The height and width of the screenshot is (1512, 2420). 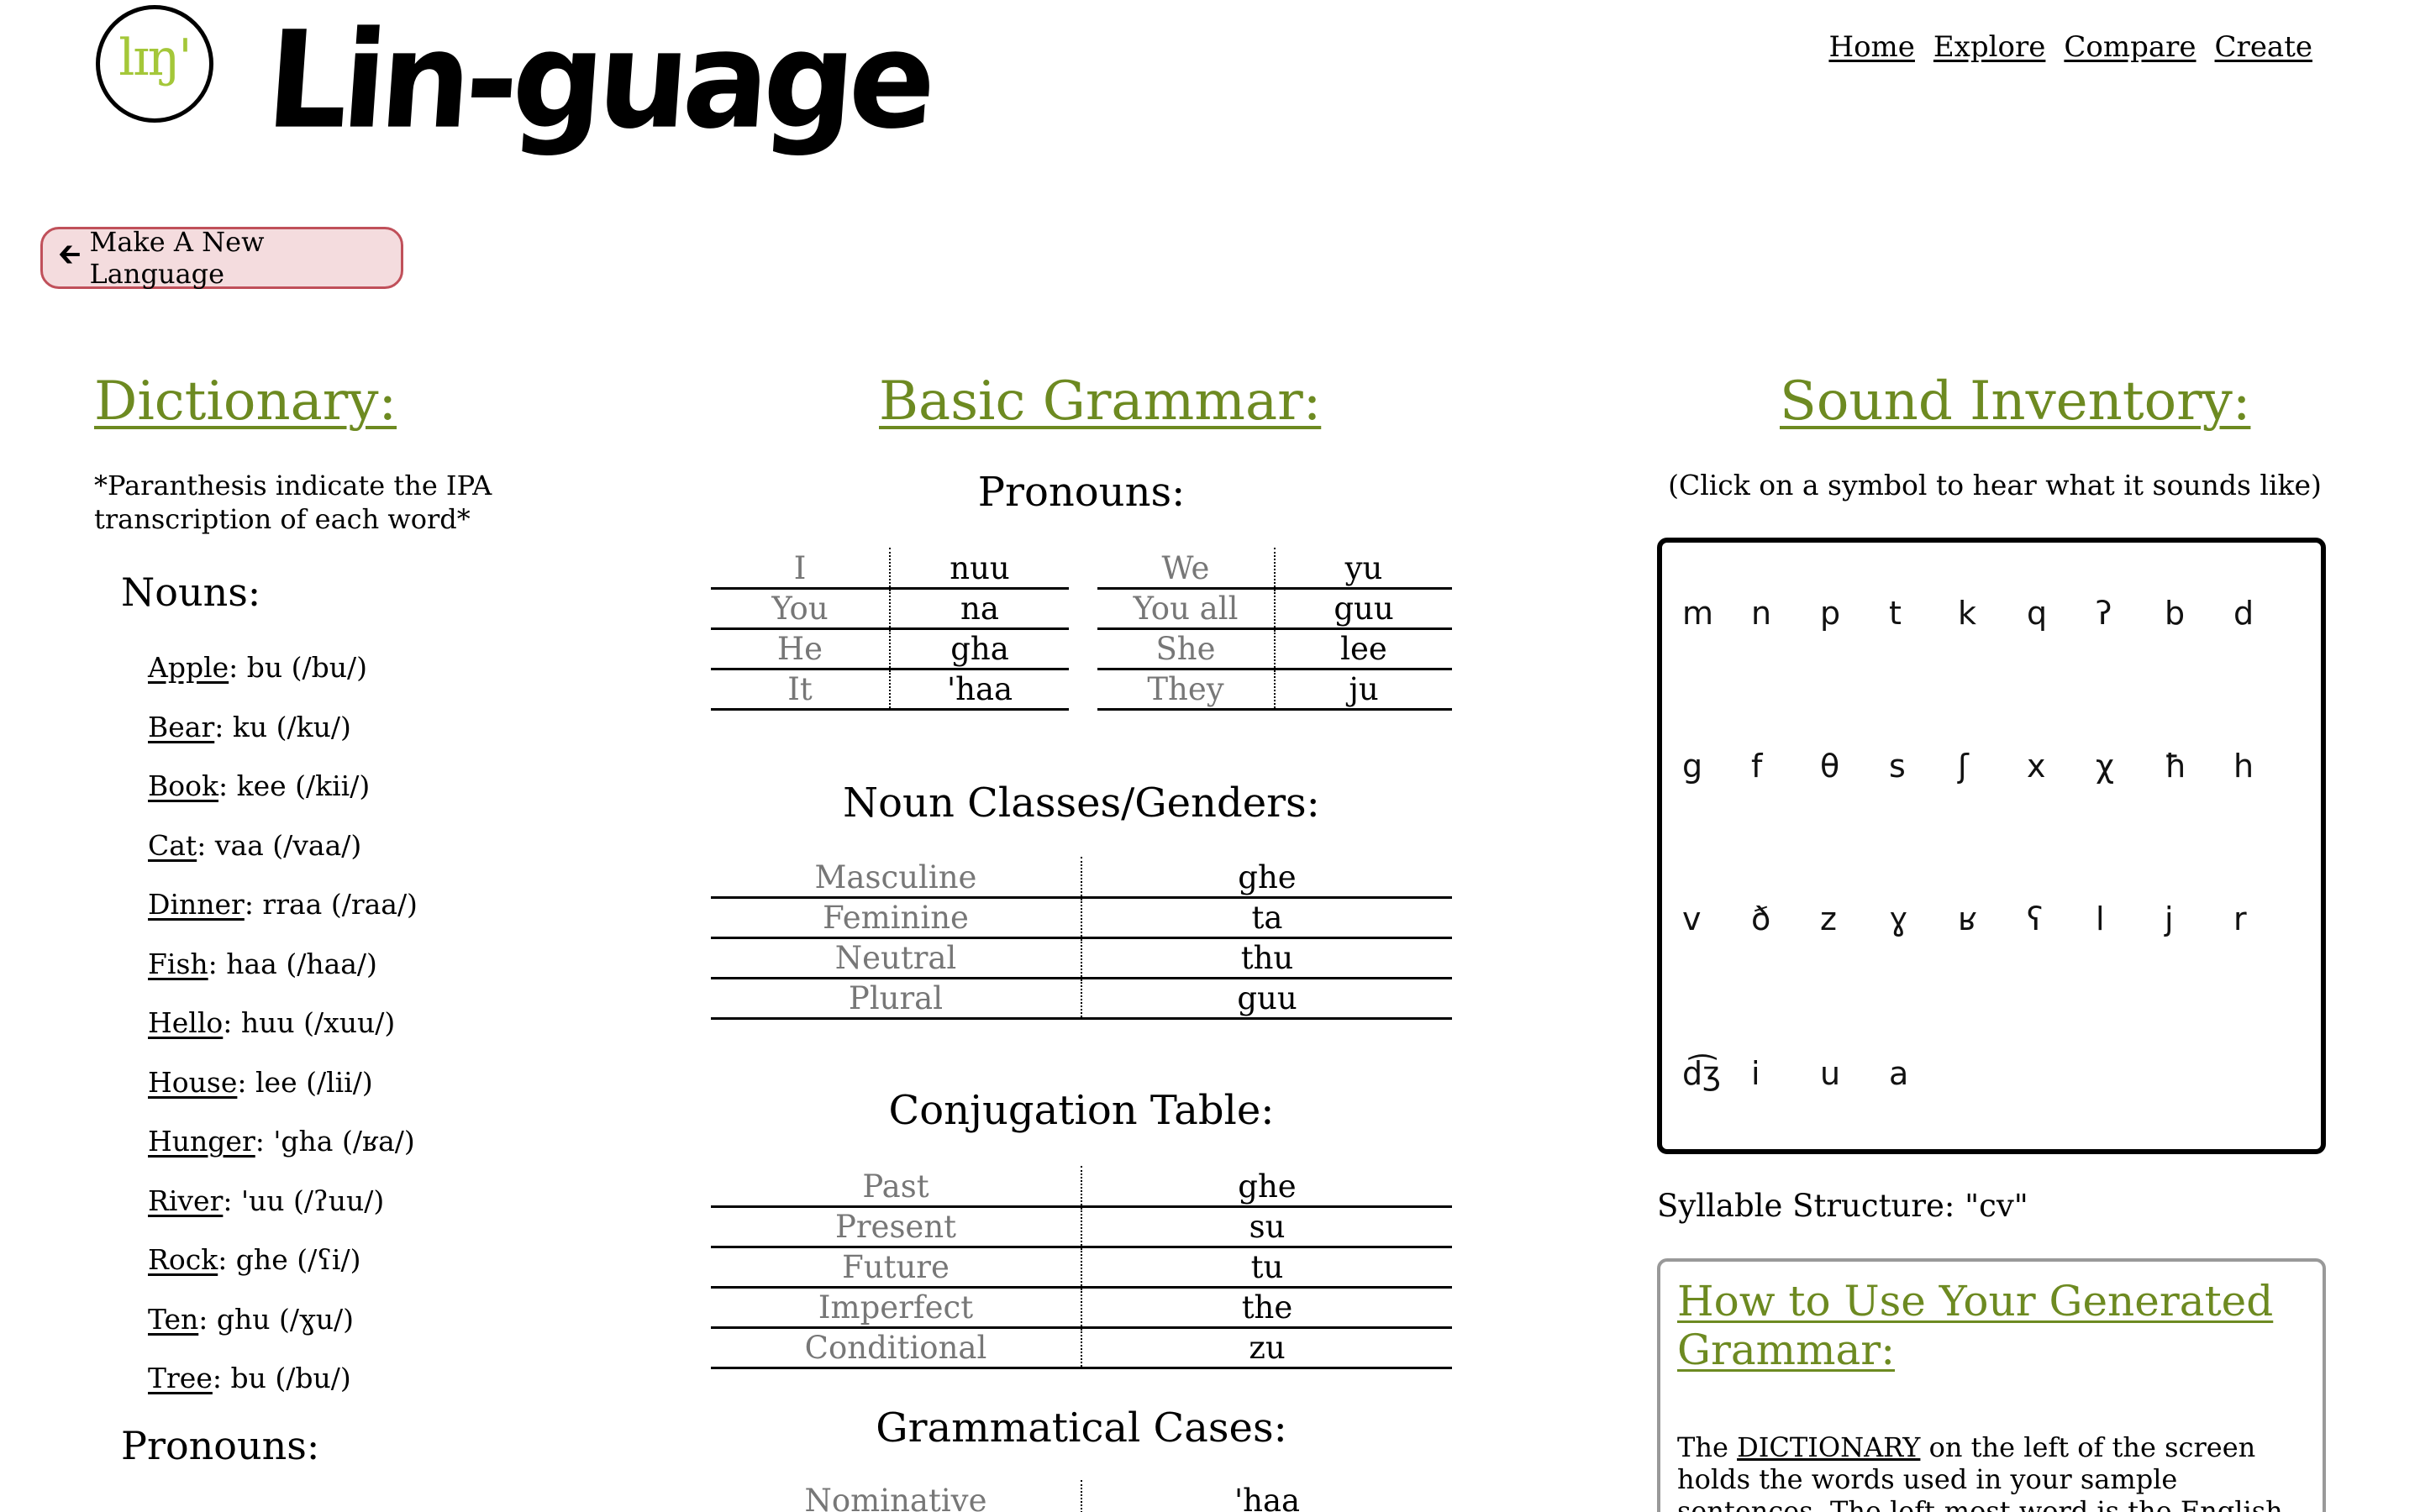 I want to click on conjugation-heading: Conjugation Table:, so click(x=1081, y=1110).